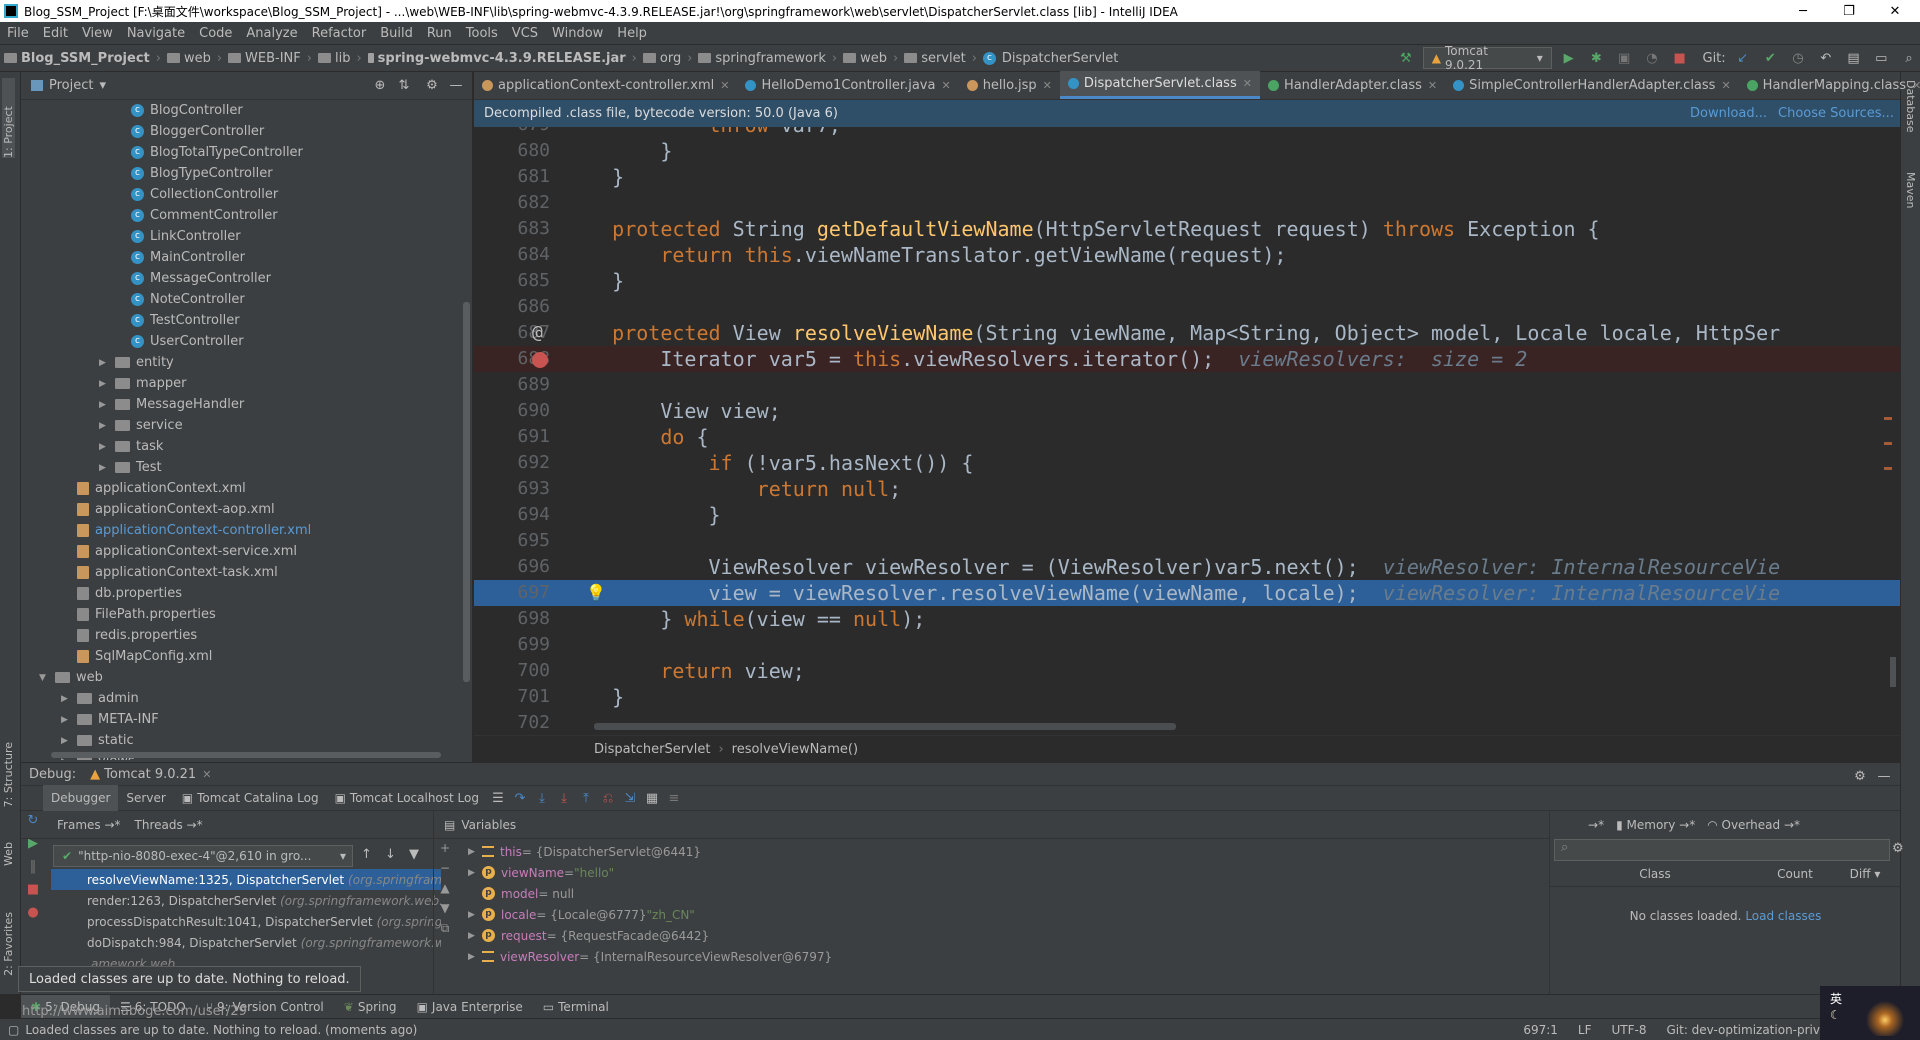 This screenshot has width=1920, height=1040. Describe the element at coordinates (241, 131) in the screenshot. I see `tree-item: c BloggerController` at that location.